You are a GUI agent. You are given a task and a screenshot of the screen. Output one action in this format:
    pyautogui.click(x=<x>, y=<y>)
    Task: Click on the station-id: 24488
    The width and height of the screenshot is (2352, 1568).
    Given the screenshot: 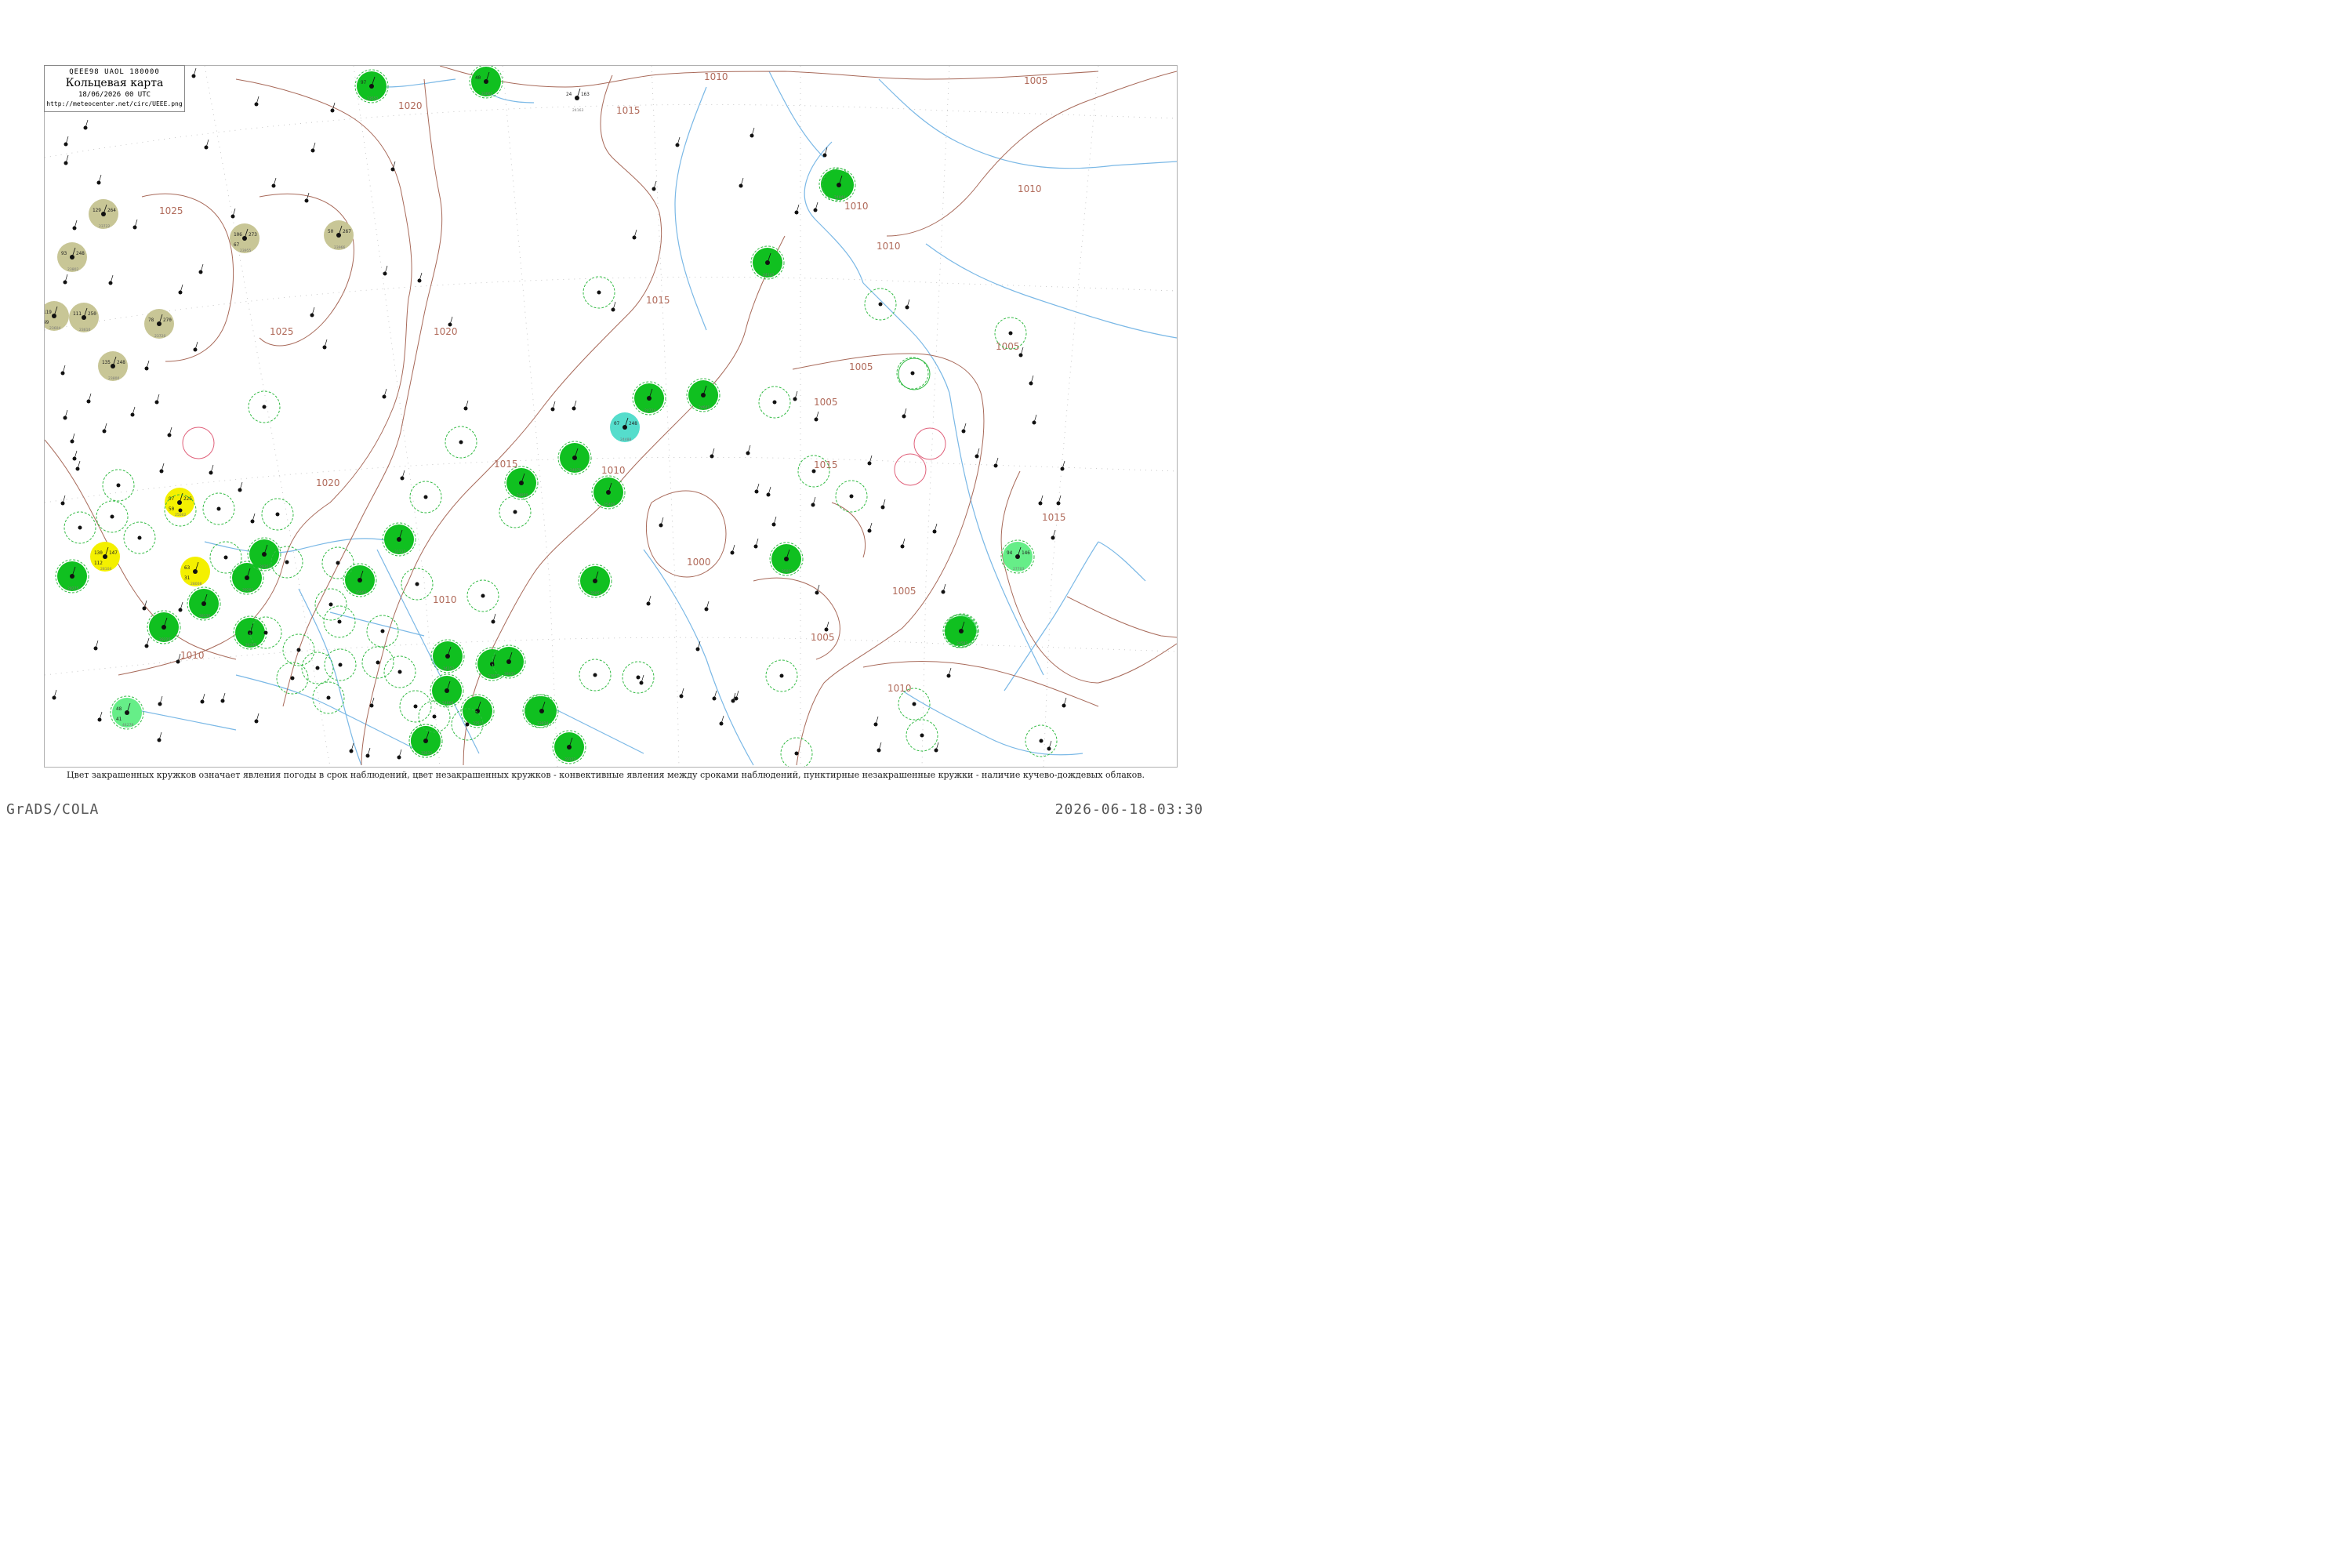 What is the action you would take?
    pyautogui.click(x=625, y=440)
    